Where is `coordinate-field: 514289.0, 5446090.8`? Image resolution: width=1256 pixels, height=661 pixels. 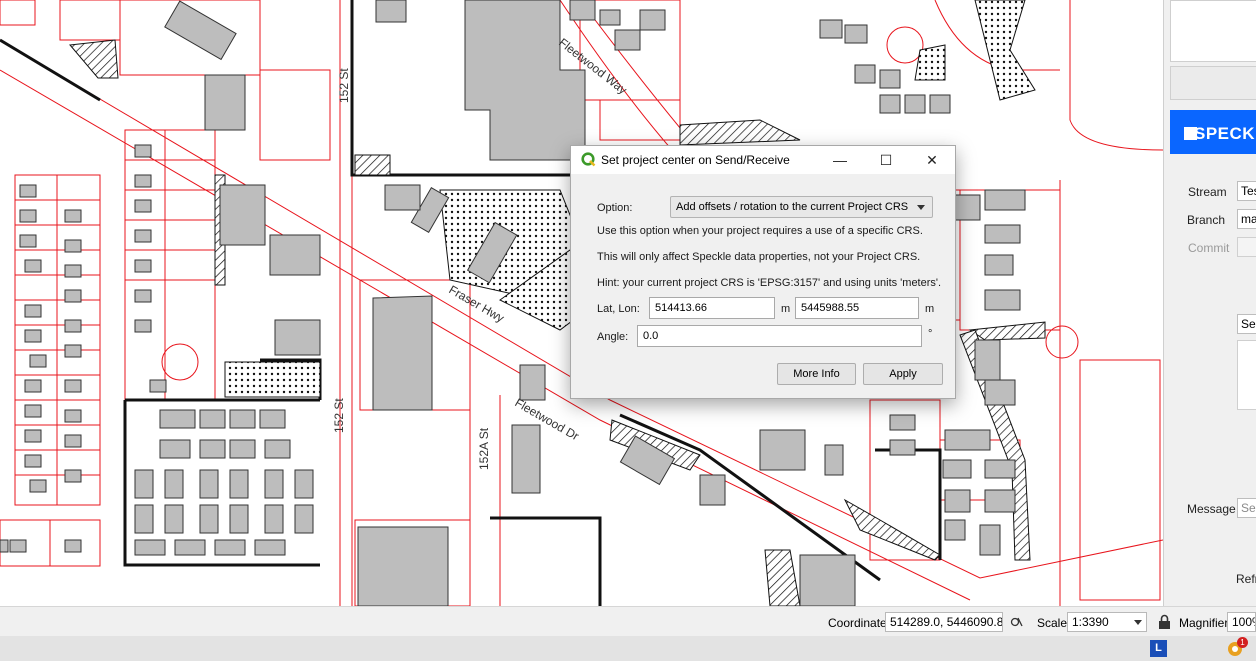 coordinate-field: 514289.0, 5446090.8 is located at coordinates (944, 622).